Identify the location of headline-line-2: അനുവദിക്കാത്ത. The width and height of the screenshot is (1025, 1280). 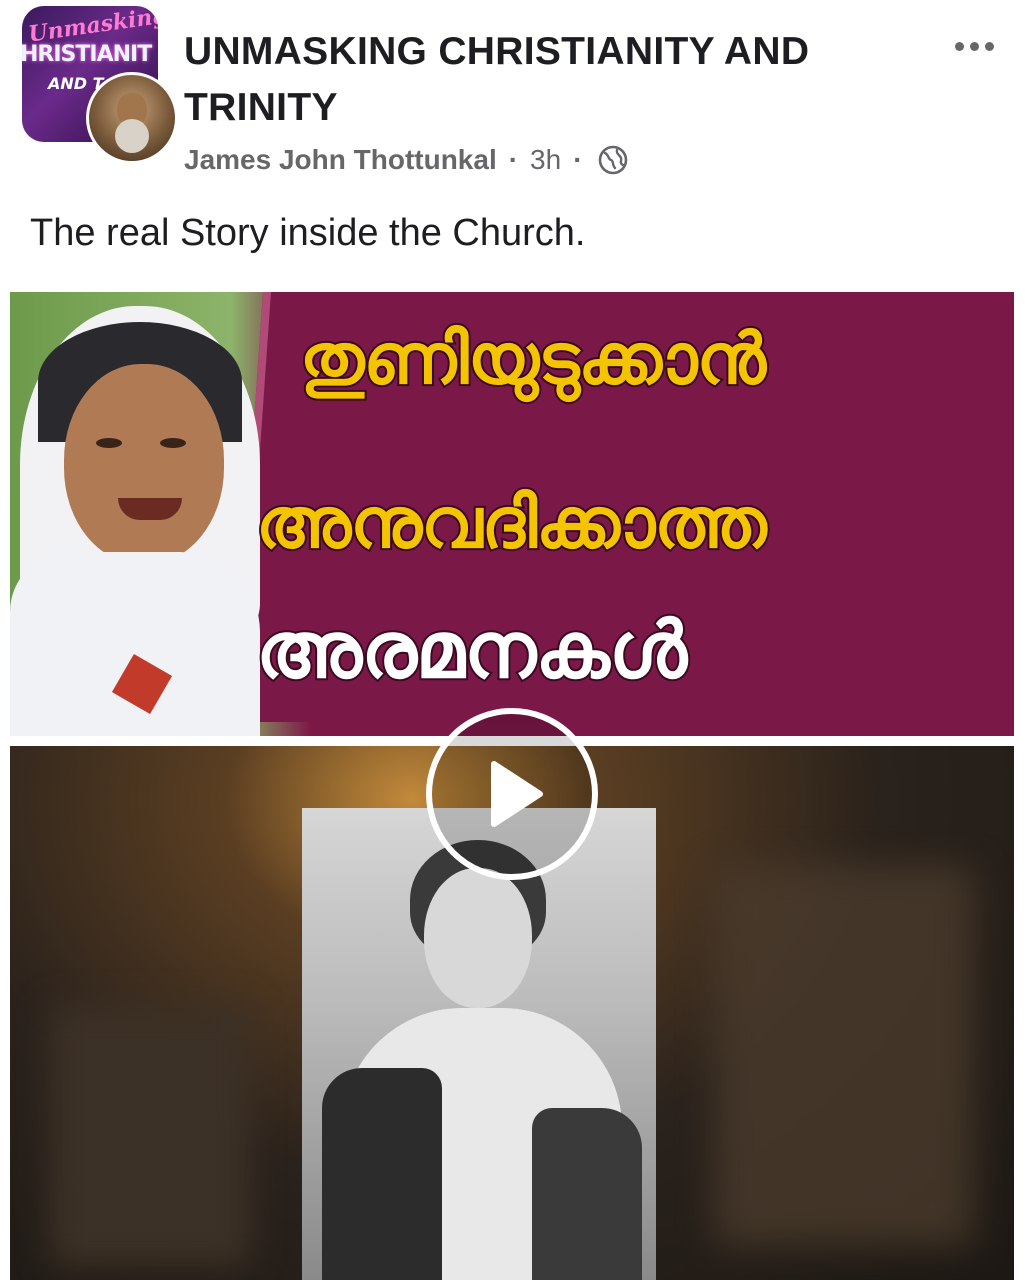
(511, 523).